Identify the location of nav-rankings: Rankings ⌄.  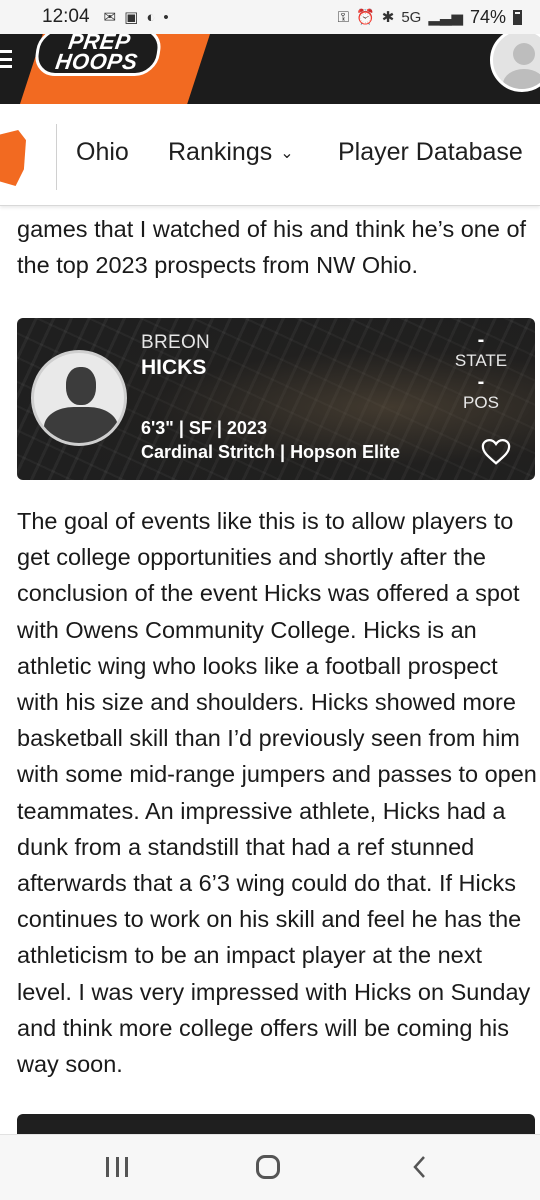
(231, 152).